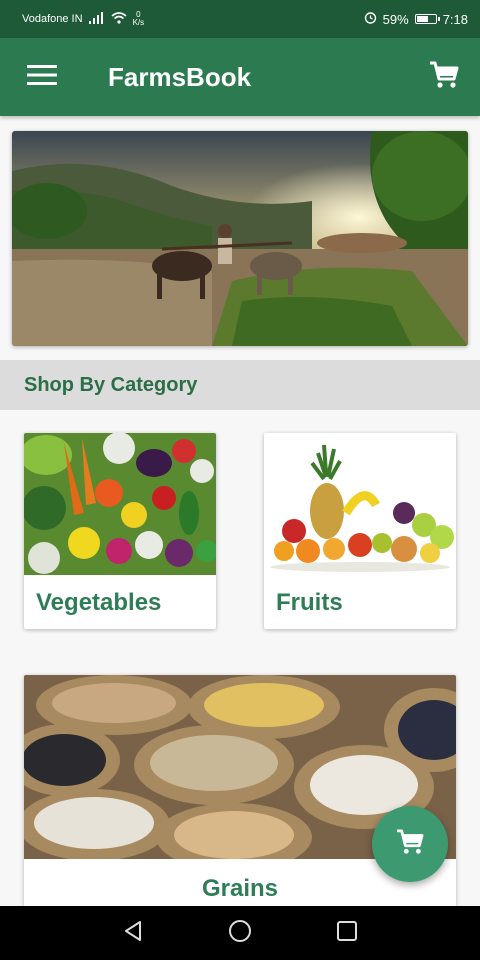 Image resolution: width=480 pixels, height=960 pixels. I want to click on category-card-vegetables: Vegetables, so click(120, 531).